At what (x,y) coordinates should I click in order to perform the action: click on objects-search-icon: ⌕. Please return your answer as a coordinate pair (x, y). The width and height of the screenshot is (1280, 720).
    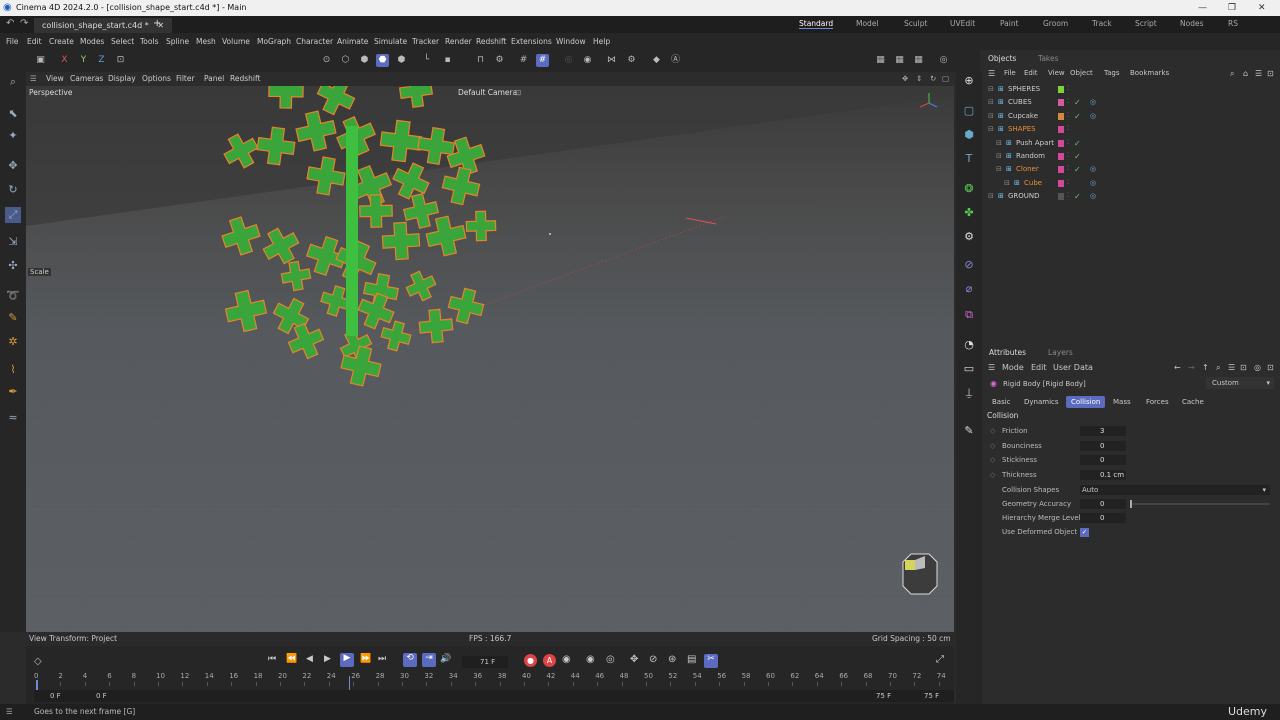
    Looking at the image, I should click on (1232, 74).